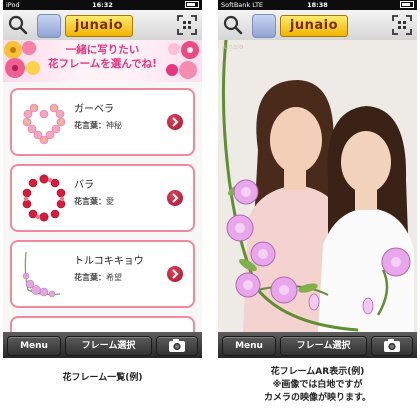 The image size is (420, 420). I want to click on rose-wreath-frame-thumbnail, so click(44, 198).